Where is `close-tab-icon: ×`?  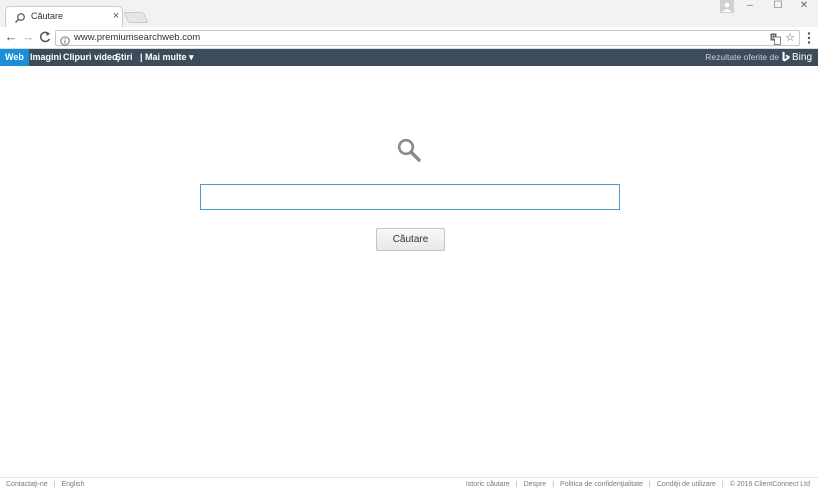
close-tab-icon: × is located at coordinates (116, 16).